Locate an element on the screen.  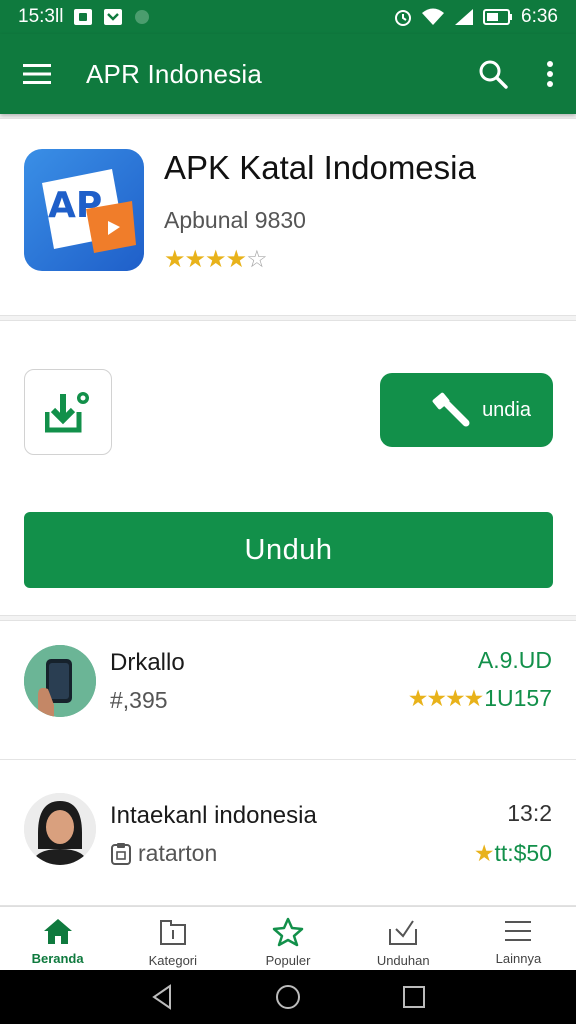
folder-icon is located at coordinates (172, 932).